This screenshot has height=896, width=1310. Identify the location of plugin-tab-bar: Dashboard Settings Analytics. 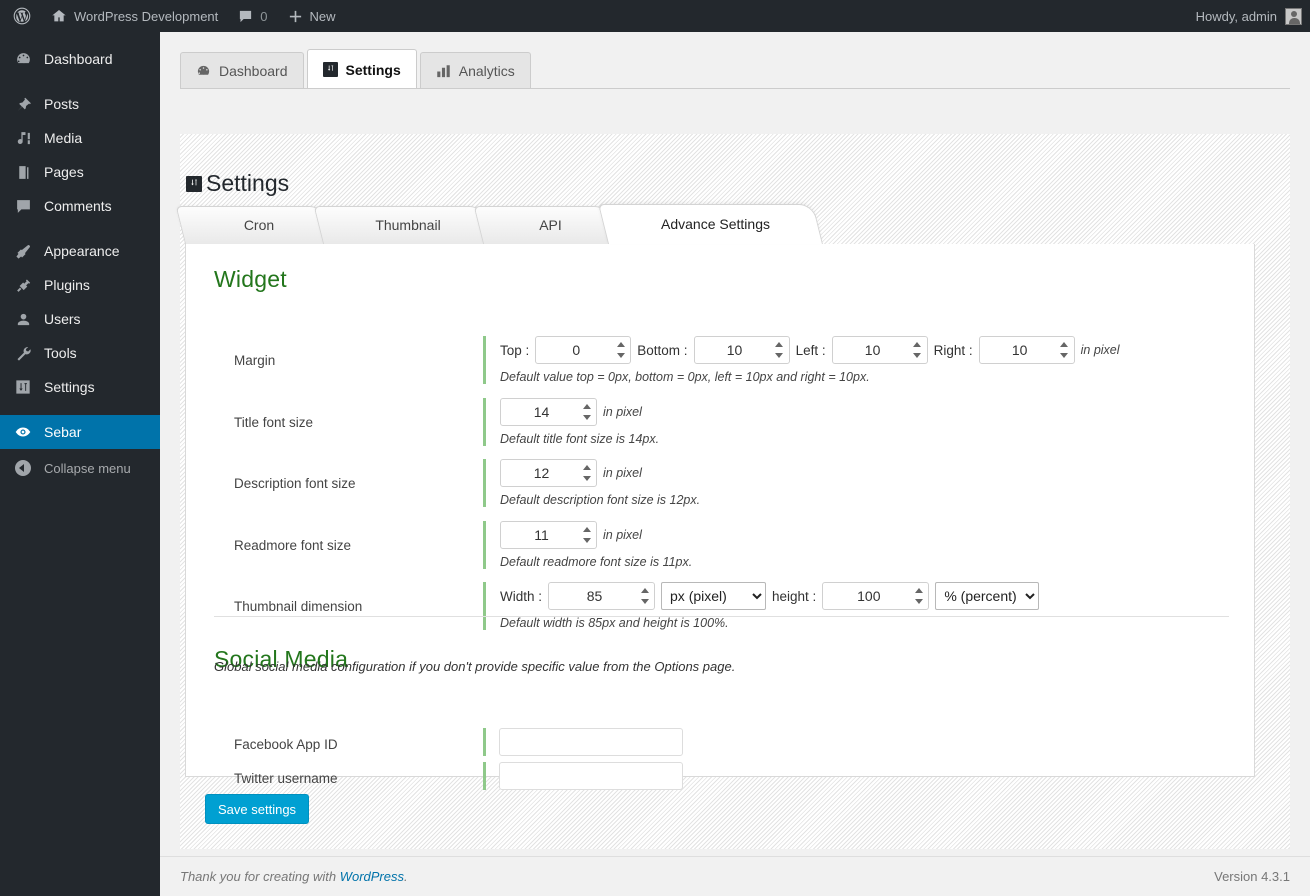
(357, 69).